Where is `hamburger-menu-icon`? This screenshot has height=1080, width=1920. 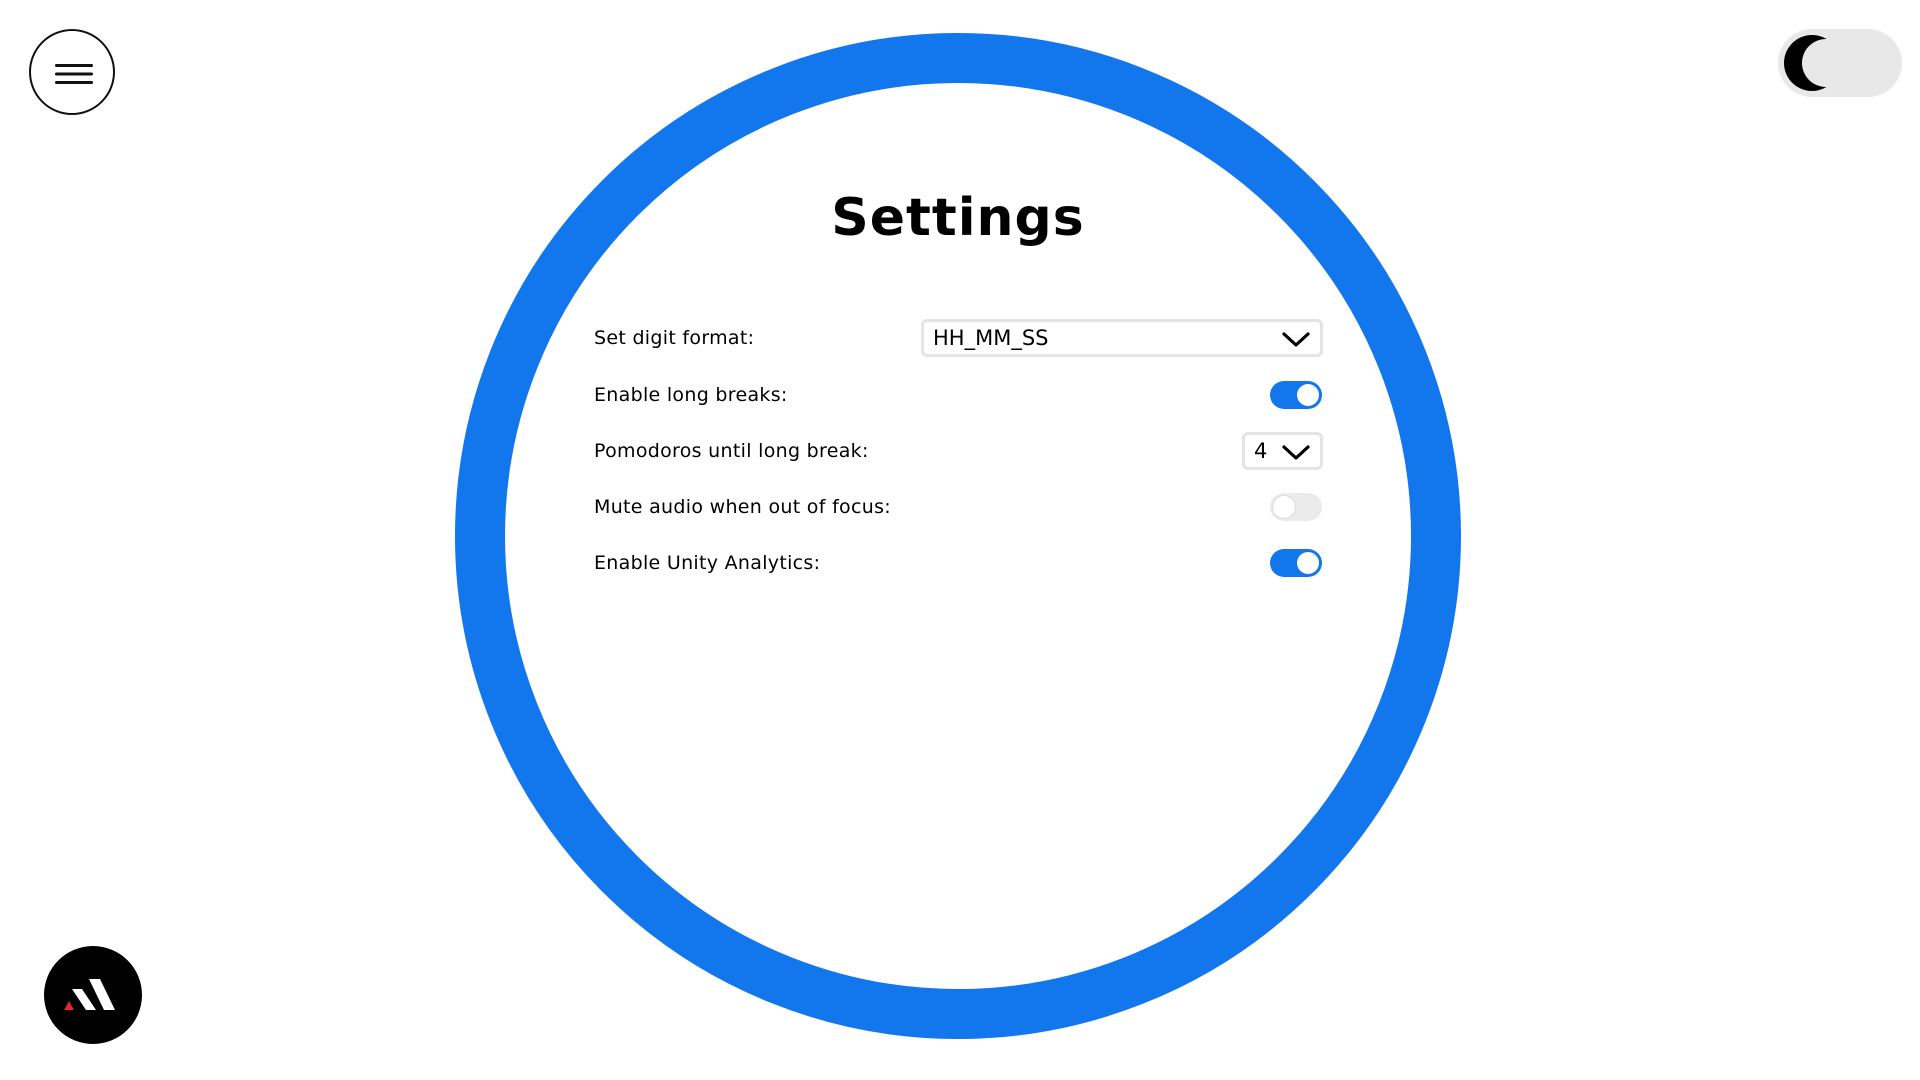 hamburger-menu-icon is located at coordinates (74, 74).